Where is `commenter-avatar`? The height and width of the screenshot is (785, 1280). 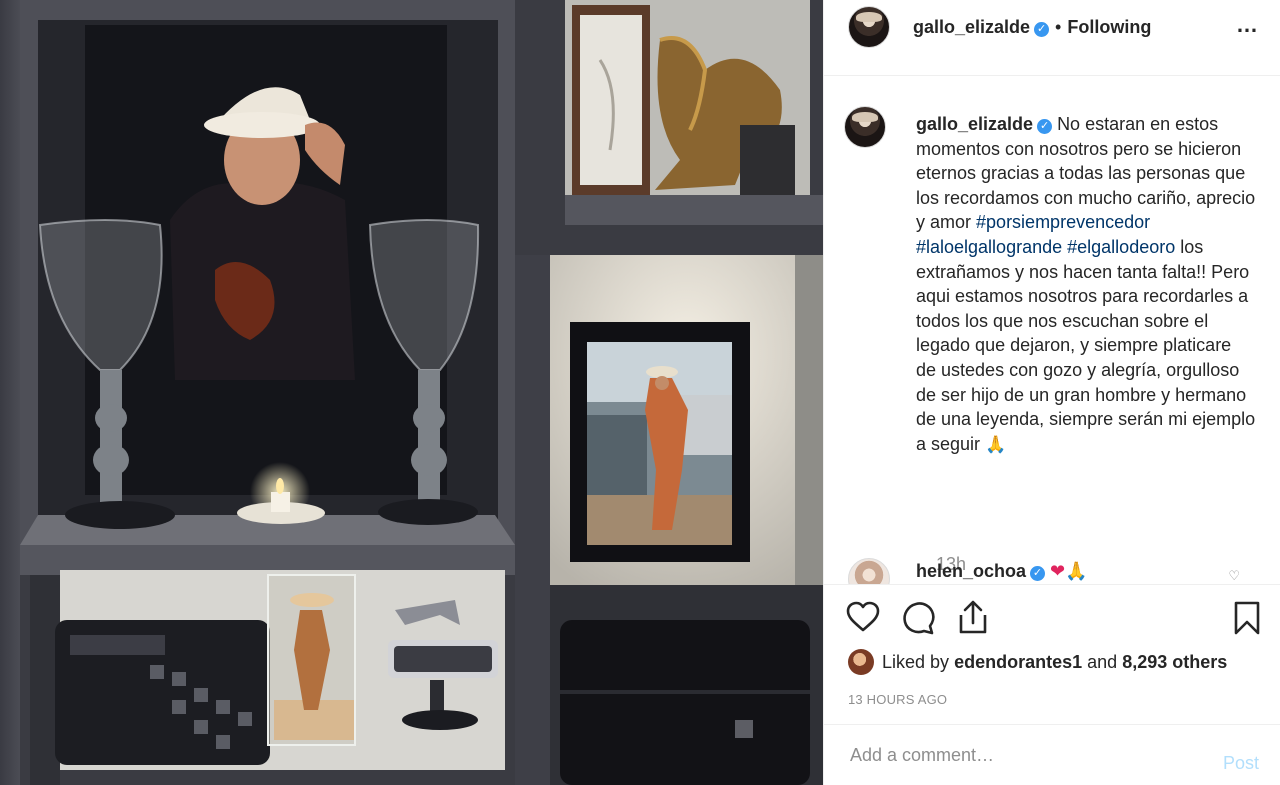
commenter-avatar is located at coordinates (869, 571).